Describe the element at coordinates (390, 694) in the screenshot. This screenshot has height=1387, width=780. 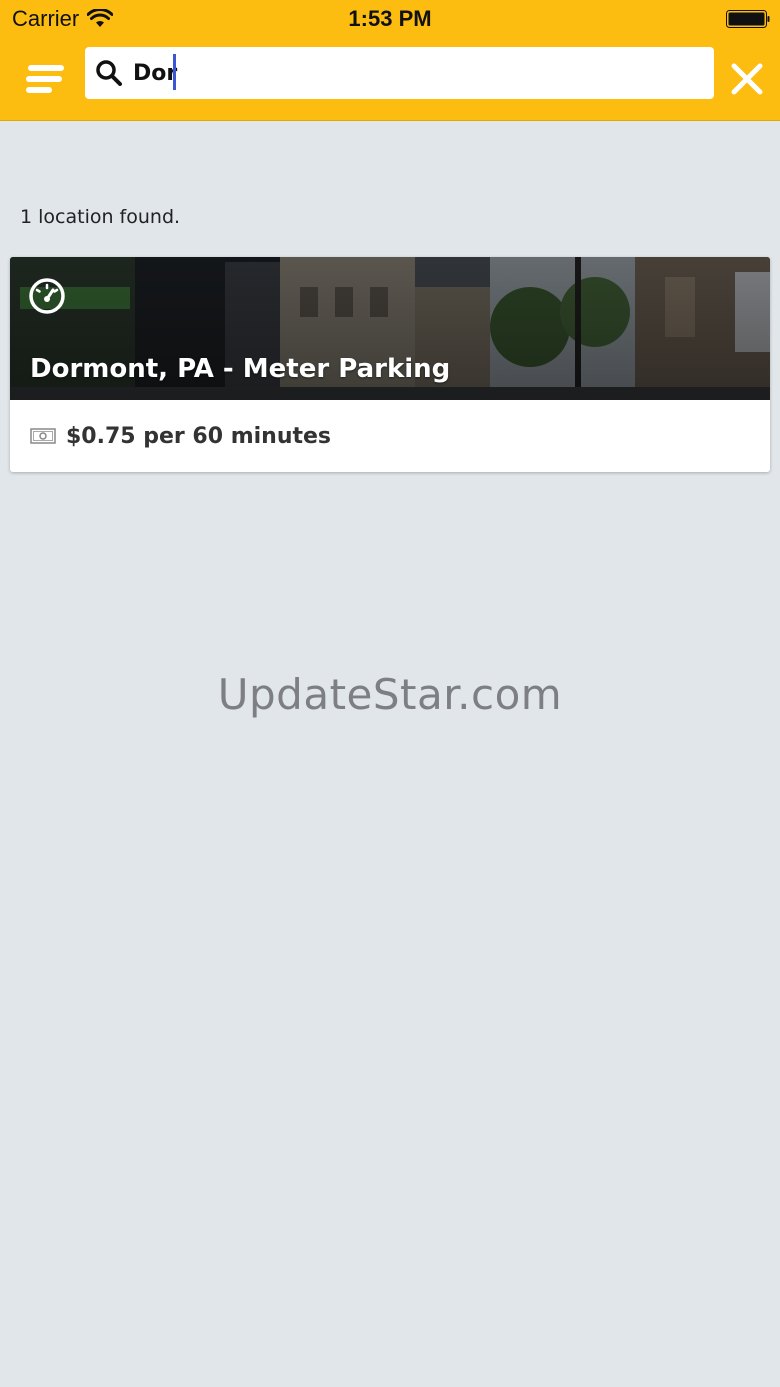
I see `watermark: UpdateStar.com` at that location.